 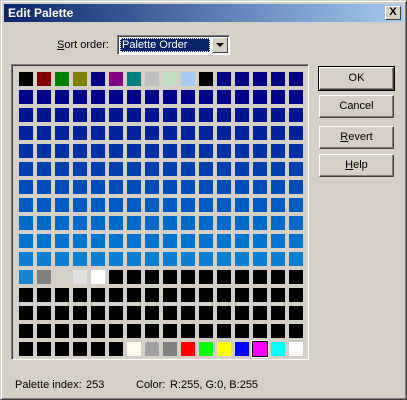 What do you see at coordinates (356, 137) in the screenshot?
I see `revert-button: Revert` at bounding box center [356, 137].